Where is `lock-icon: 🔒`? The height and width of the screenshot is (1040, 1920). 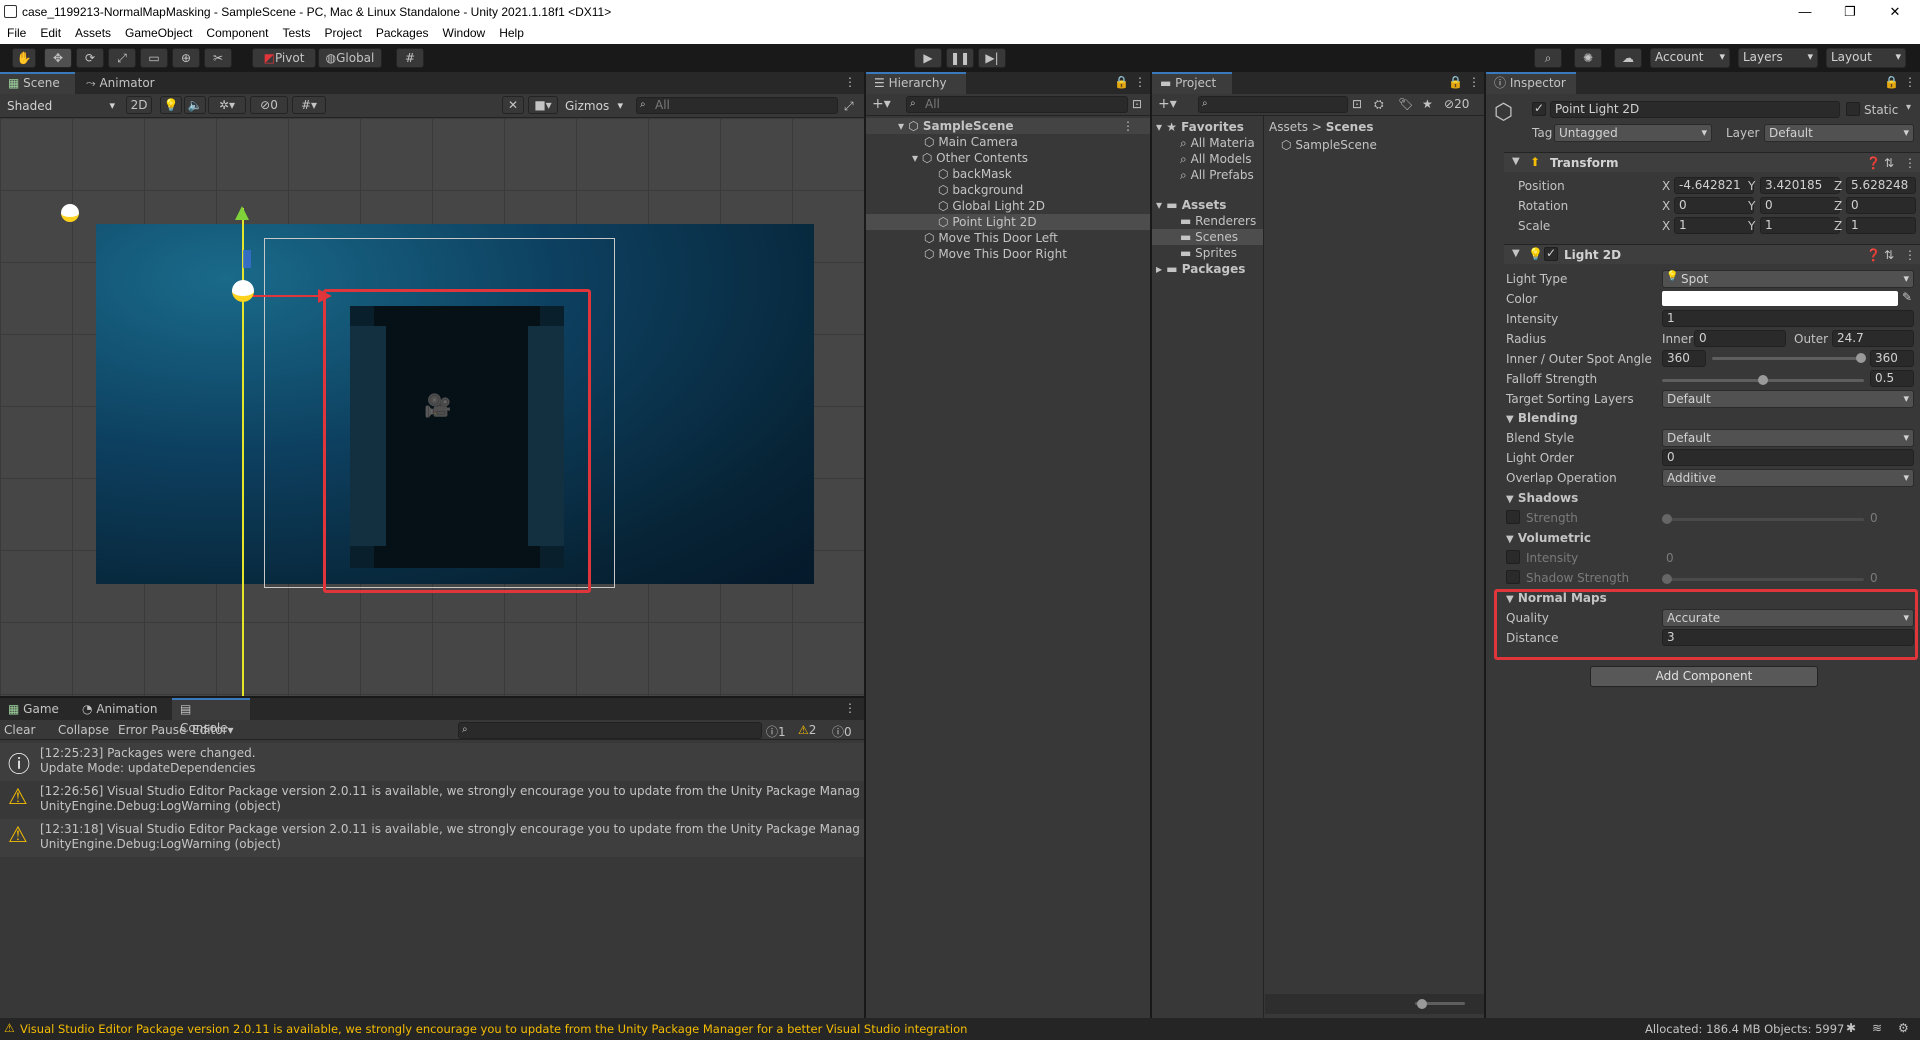 lock-icon: 🔒 is located at coordinates (1455, 82).